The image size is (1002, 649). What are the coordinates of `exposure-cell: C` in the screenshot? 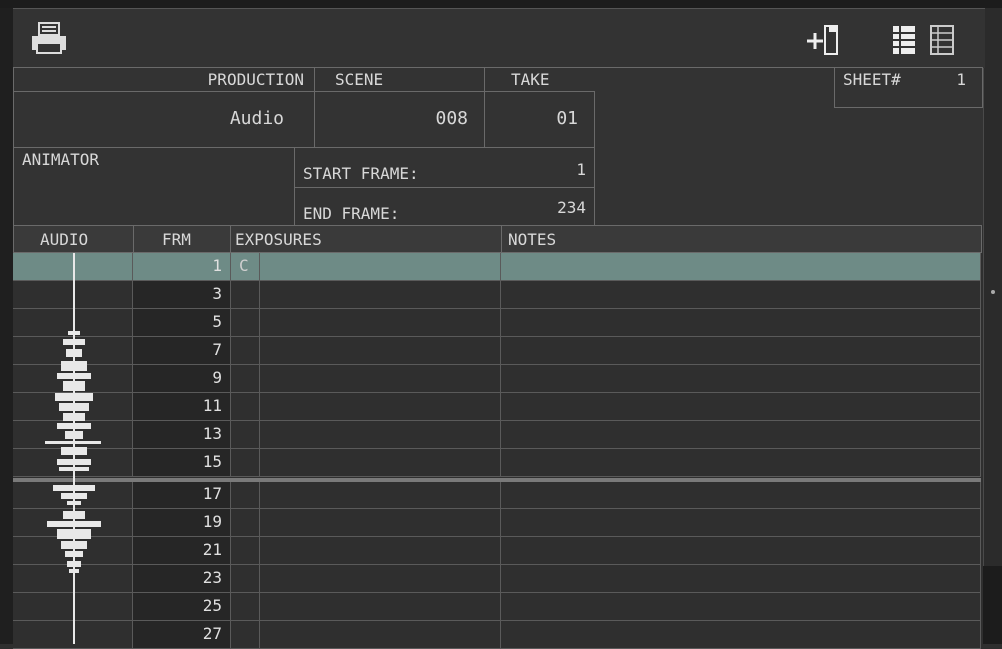 It's located at (245, 267).